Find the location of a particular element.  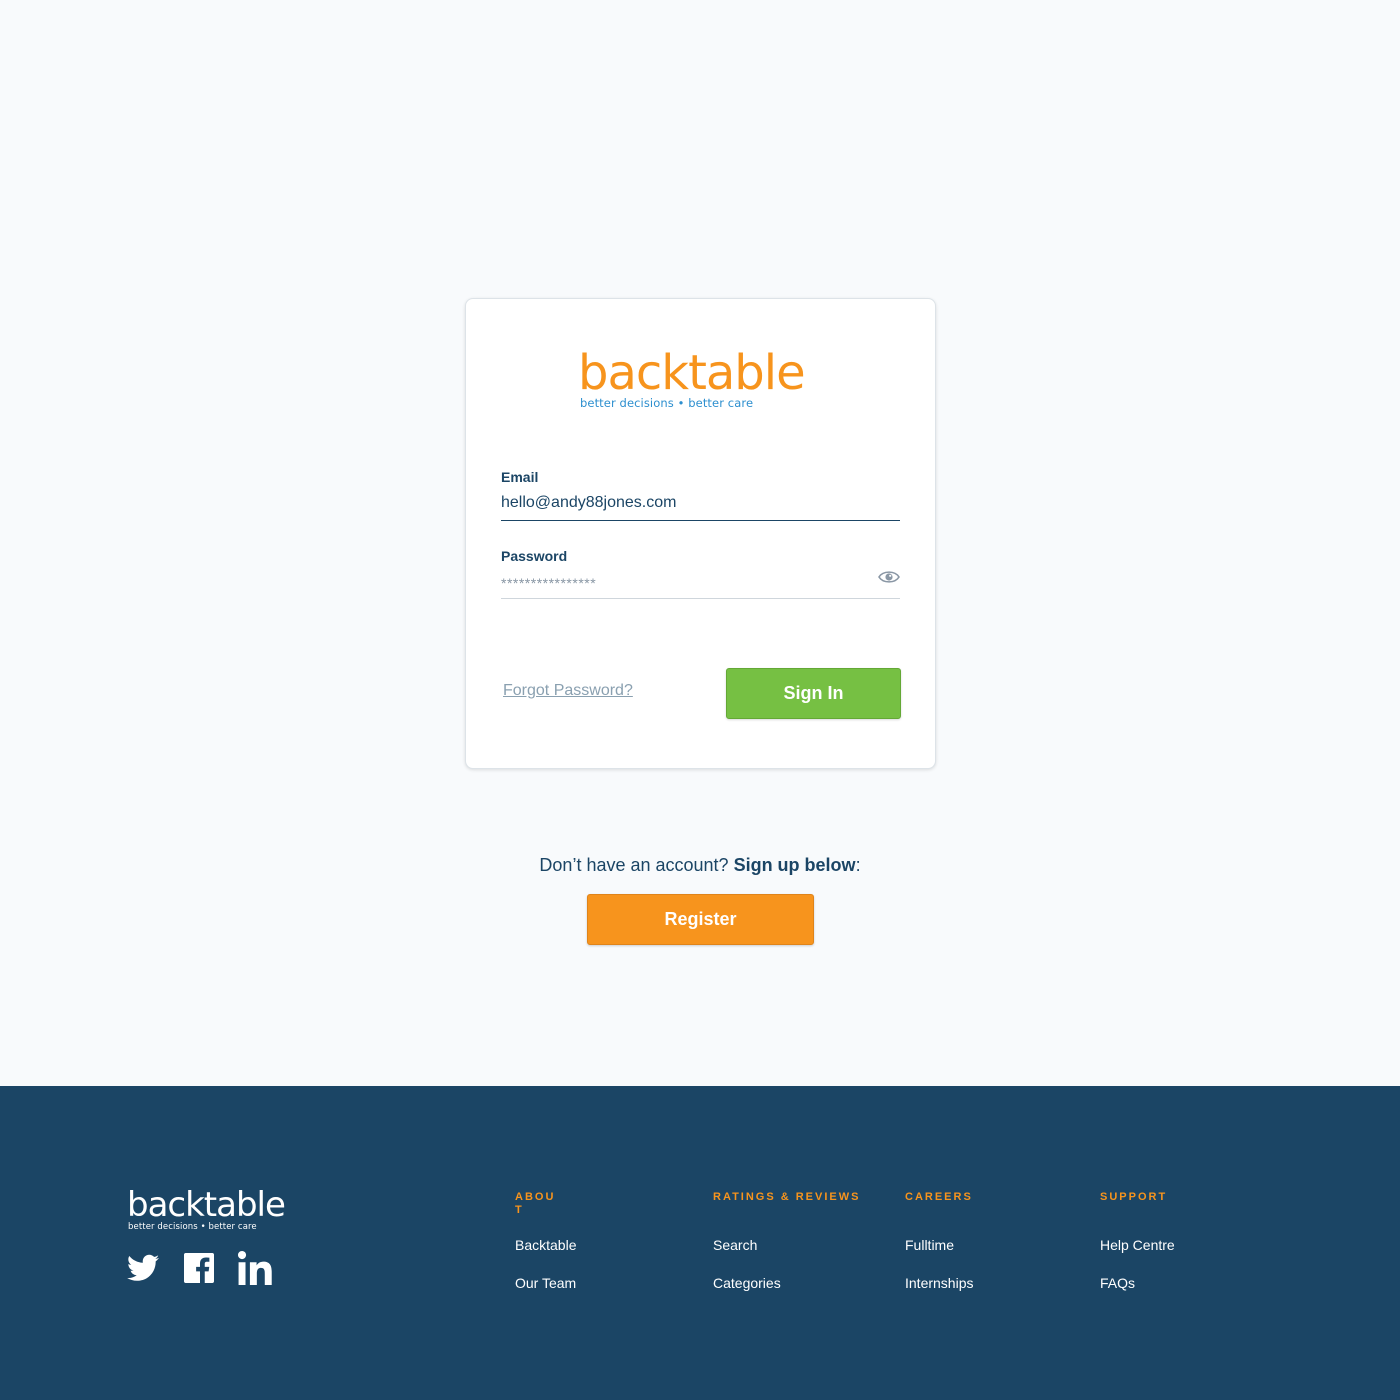

password-label: Password is located at coordinates (534, 556).